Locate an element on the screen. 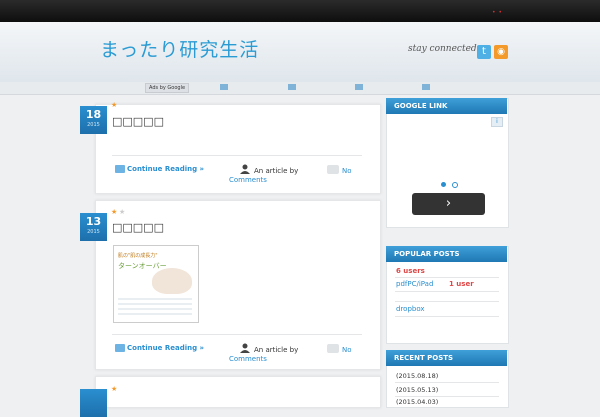 The image size is (600, 417). popular-count: 1 user is located at coordinates (461, 284).